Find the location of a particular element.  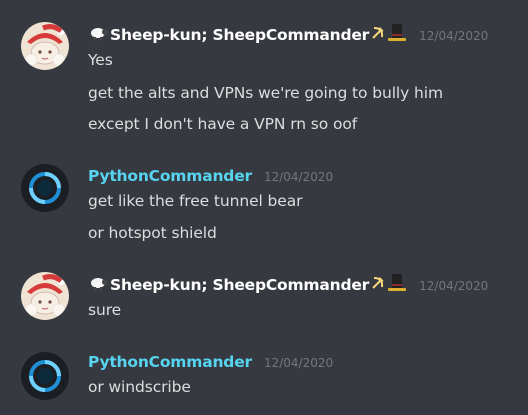

message-text: Yes is located at coordinates (100, 60).